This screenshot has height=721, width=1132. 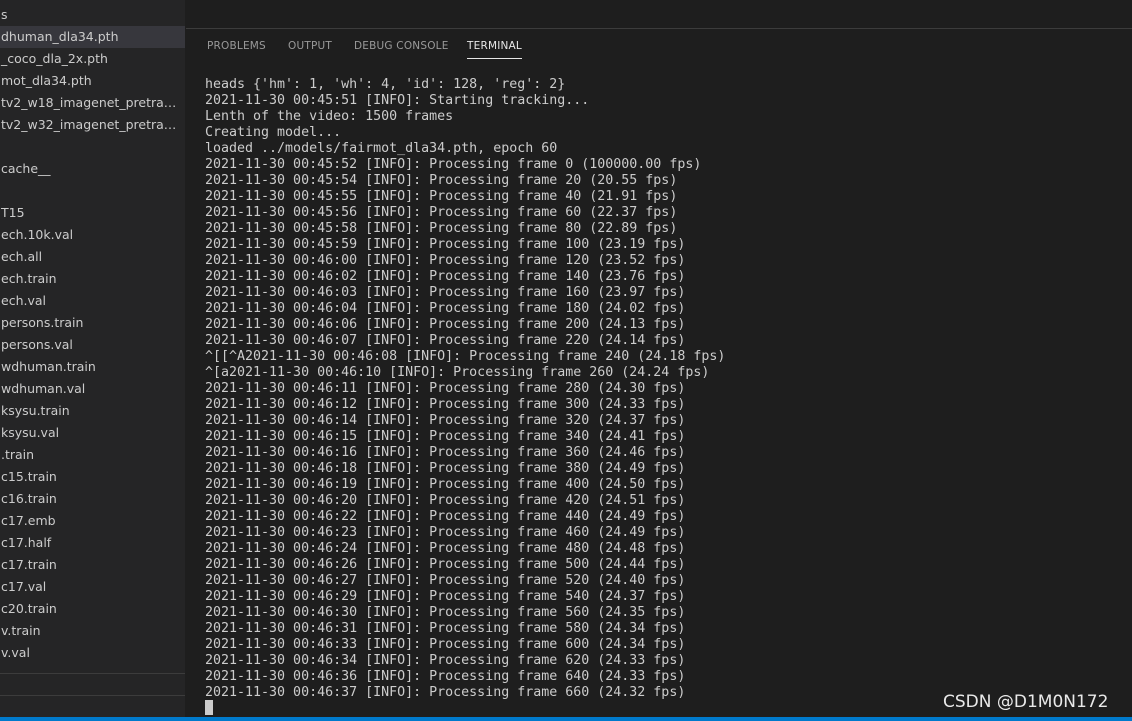 What do you see at coordinates (401, 49) in the screenshot?
I see `tab-debug-console: DEBUG CONSOLE` at bounding box center [401, 49].